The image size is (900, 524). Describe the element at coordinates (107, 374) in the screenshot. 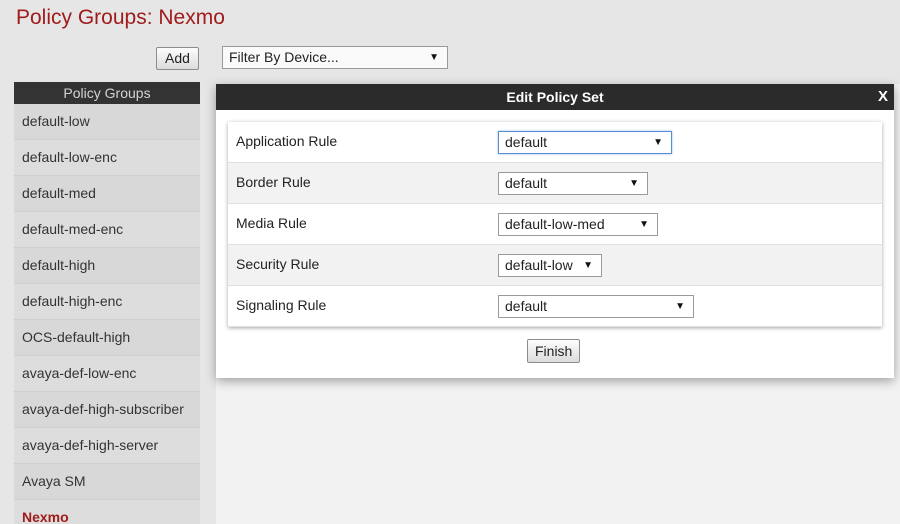

I see `sidebar-item-avaya-def-low-enc: avaya-def-low-enc` at that location.